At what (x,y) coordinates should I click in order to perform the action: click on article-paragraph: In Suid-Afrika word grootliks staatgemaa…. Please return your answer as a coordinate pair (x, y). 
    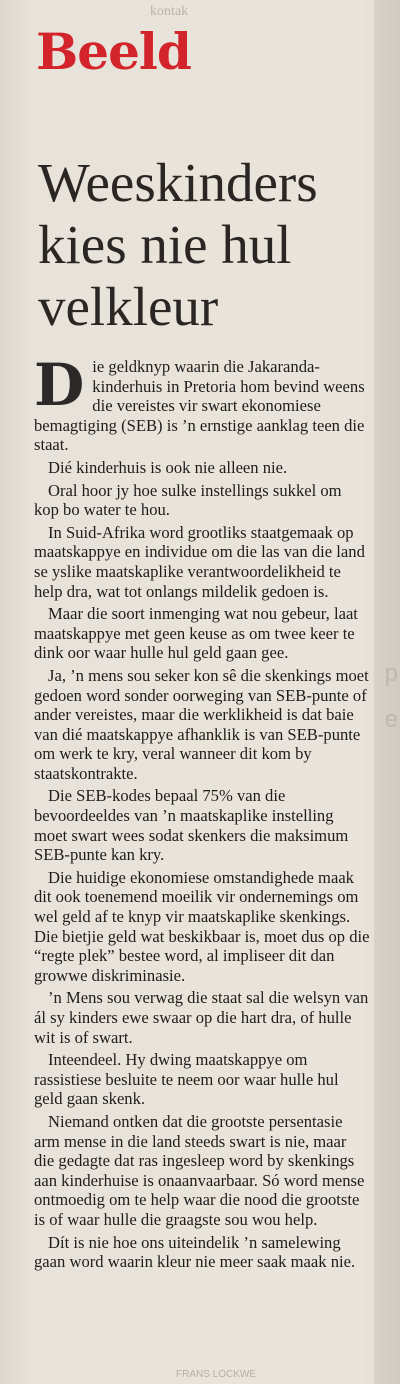
    Looking at the image, I should click on (199, 561).